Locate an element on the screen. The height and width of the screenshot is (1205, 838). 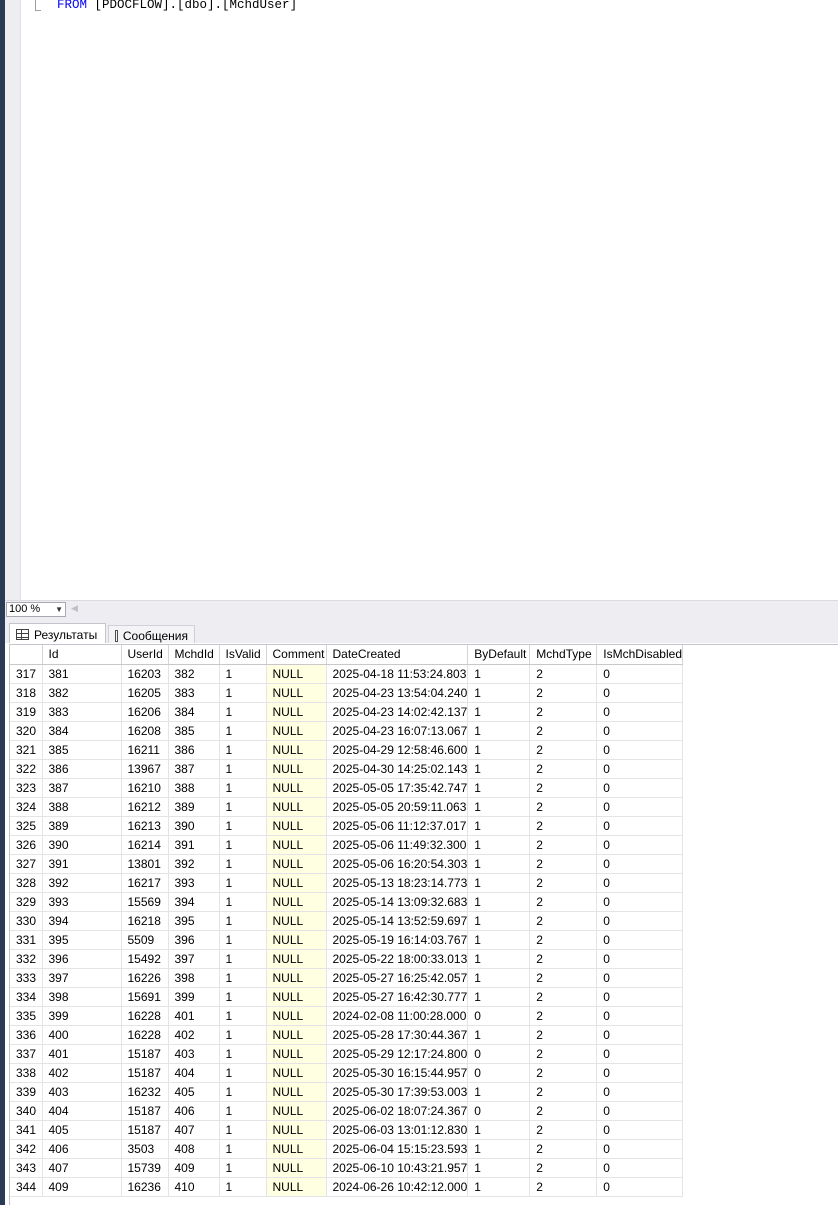
row-number-cell: 342 is located at coordinates (26, 1149).